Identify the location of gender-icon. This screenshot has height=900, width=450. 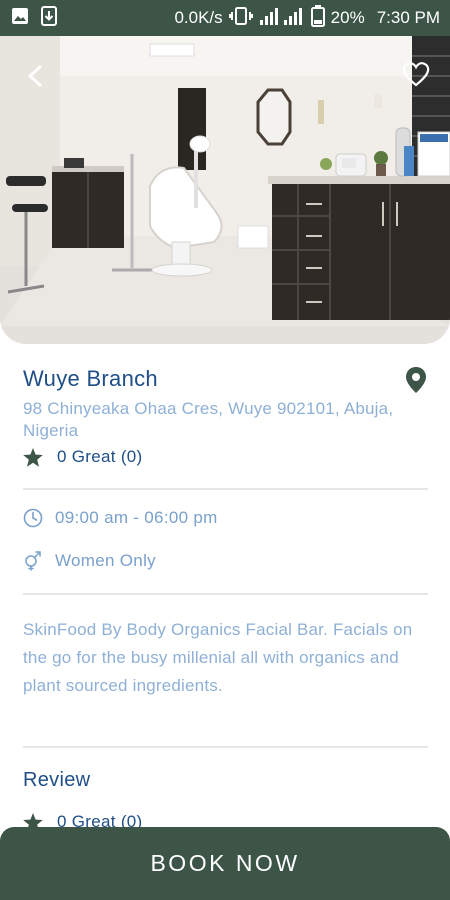
(33, 561).